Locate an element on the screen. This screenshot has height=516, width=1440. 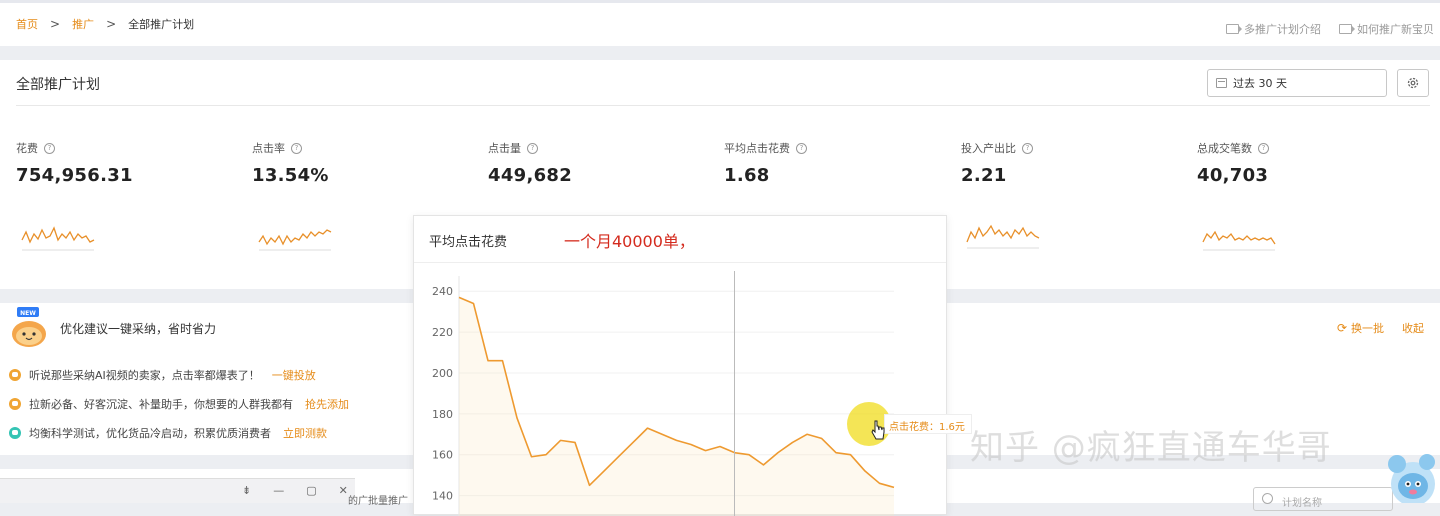
y-tick-label: 160 is located at coordinates (442, 455).